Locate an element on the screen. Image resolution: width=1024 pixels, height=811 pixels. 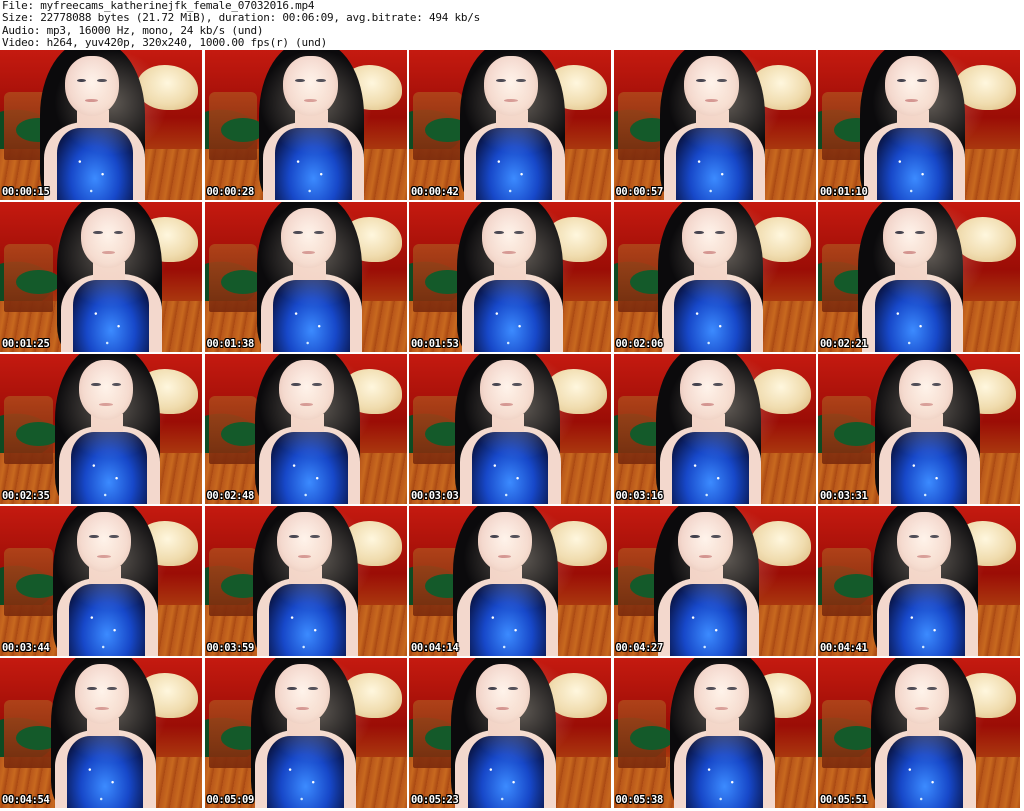
thumbnail-timestamp: 00:02:06 is located at coordinates (639, 344).